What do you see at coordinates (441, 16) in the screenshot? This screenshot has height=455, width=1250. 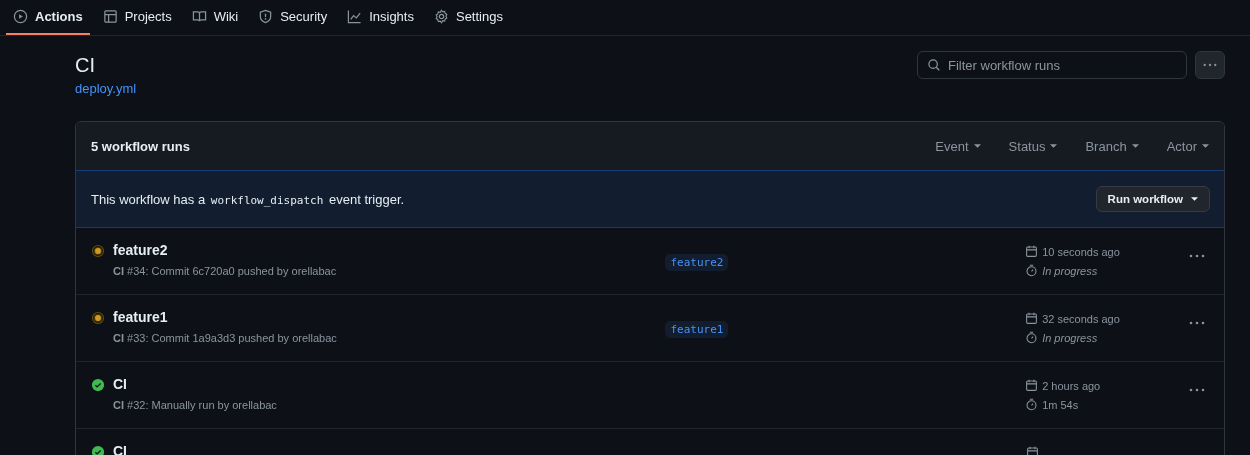 I see `settings-icon` at bounding box center [441, 16].